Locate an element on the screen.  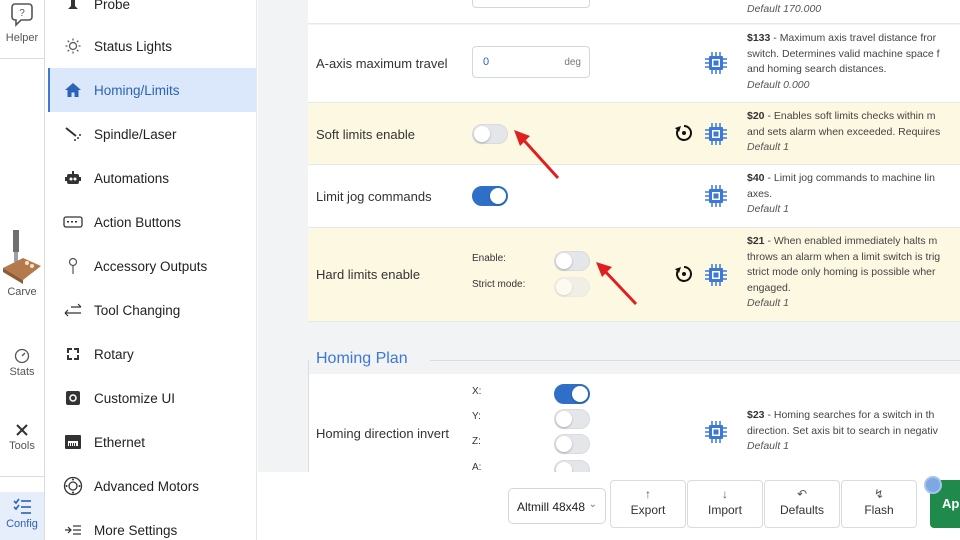
flash-icon: ↯ is located at coordinates (879, 494).